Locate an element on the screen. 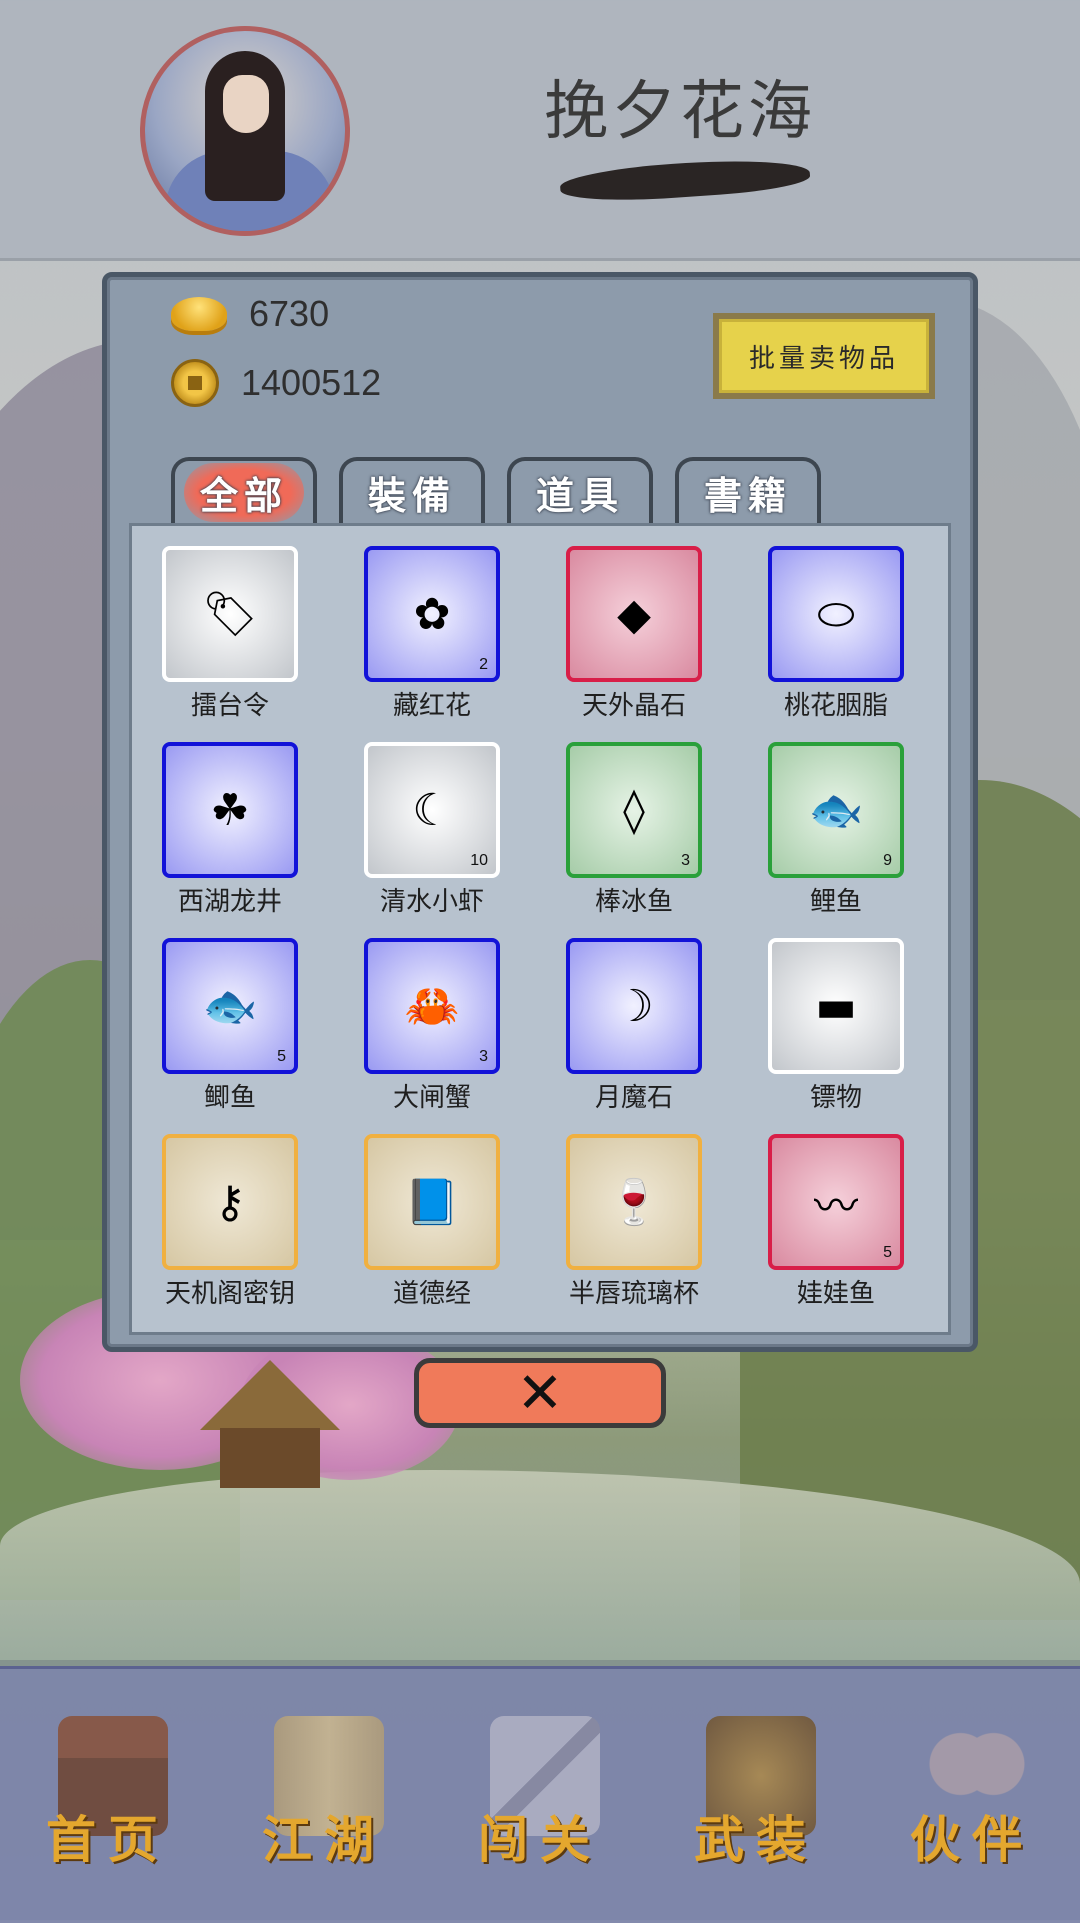  token-icon: 🏷 is located at coordinates (230, 614).